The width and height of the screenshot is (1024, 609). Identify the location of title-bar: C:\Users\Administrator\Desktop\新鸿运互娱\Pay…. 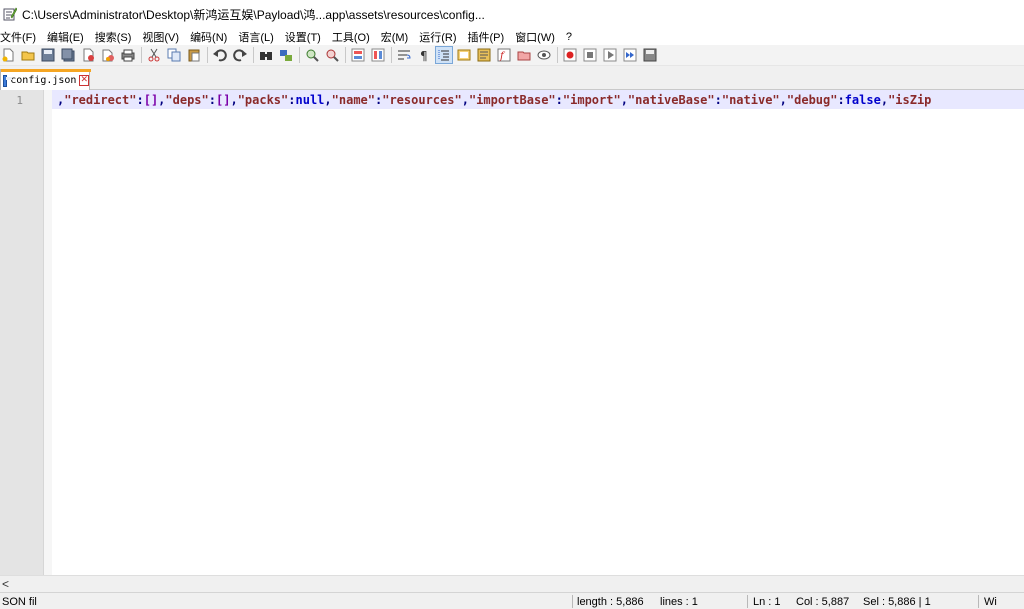
(512, 14).